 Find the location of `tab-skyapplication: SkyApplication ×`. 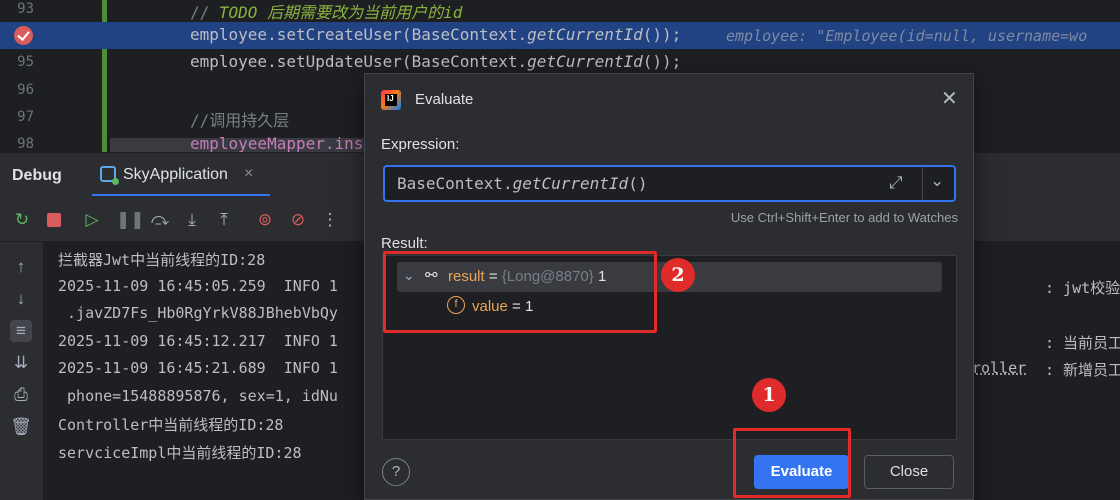

tab-skyapplication: SkyApplication × is located at coordinates (181, 175).